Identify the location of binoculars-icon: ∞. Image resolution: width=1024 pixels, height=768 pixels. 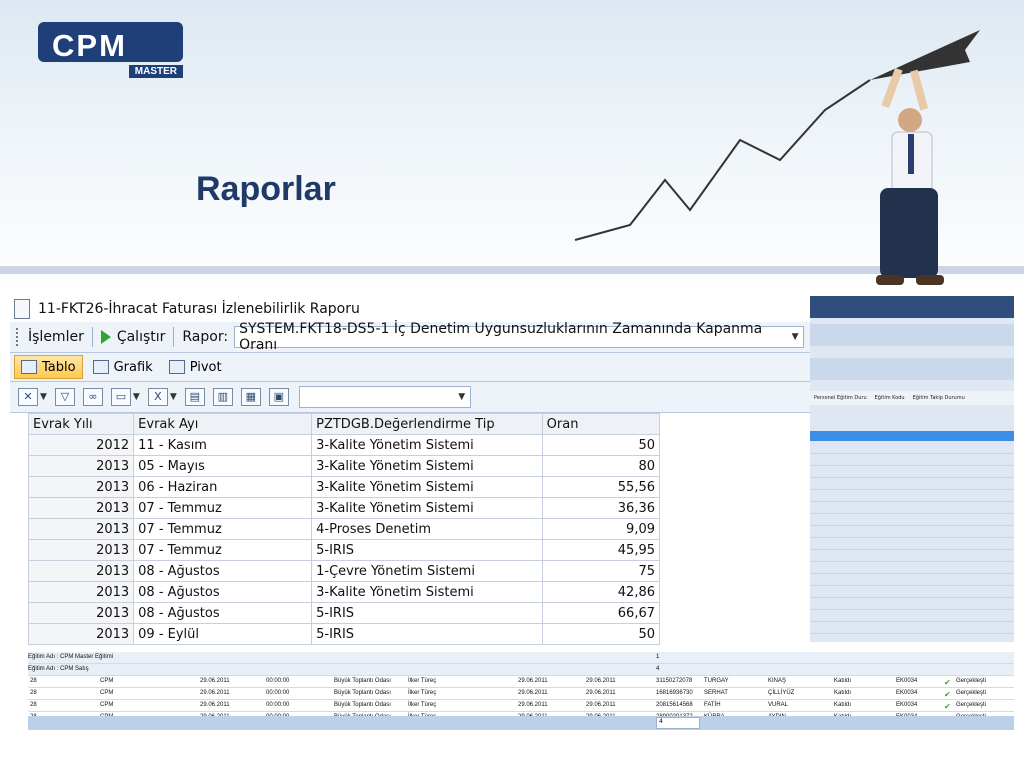
(92, 397).